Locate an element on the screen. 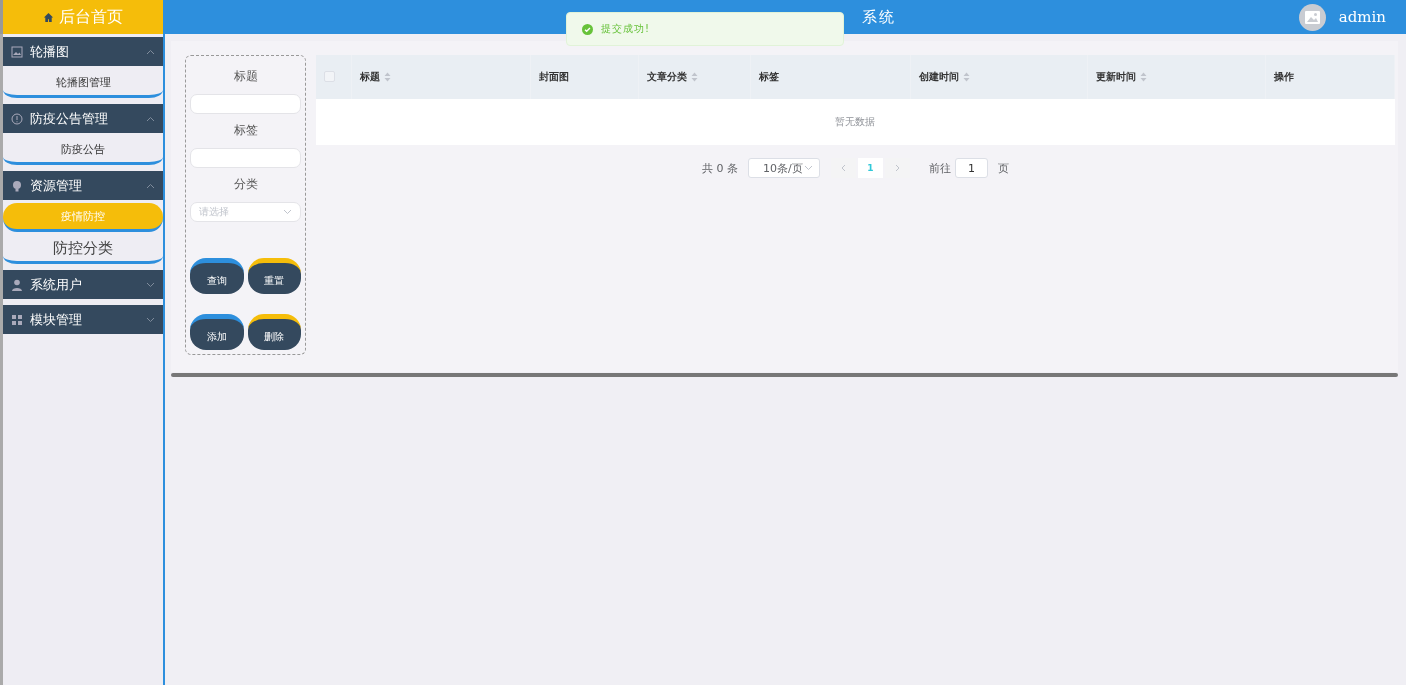 The width and height of the screenshot is (1406, 685). goto-label: 前往 is located at coordinates (940, 168).